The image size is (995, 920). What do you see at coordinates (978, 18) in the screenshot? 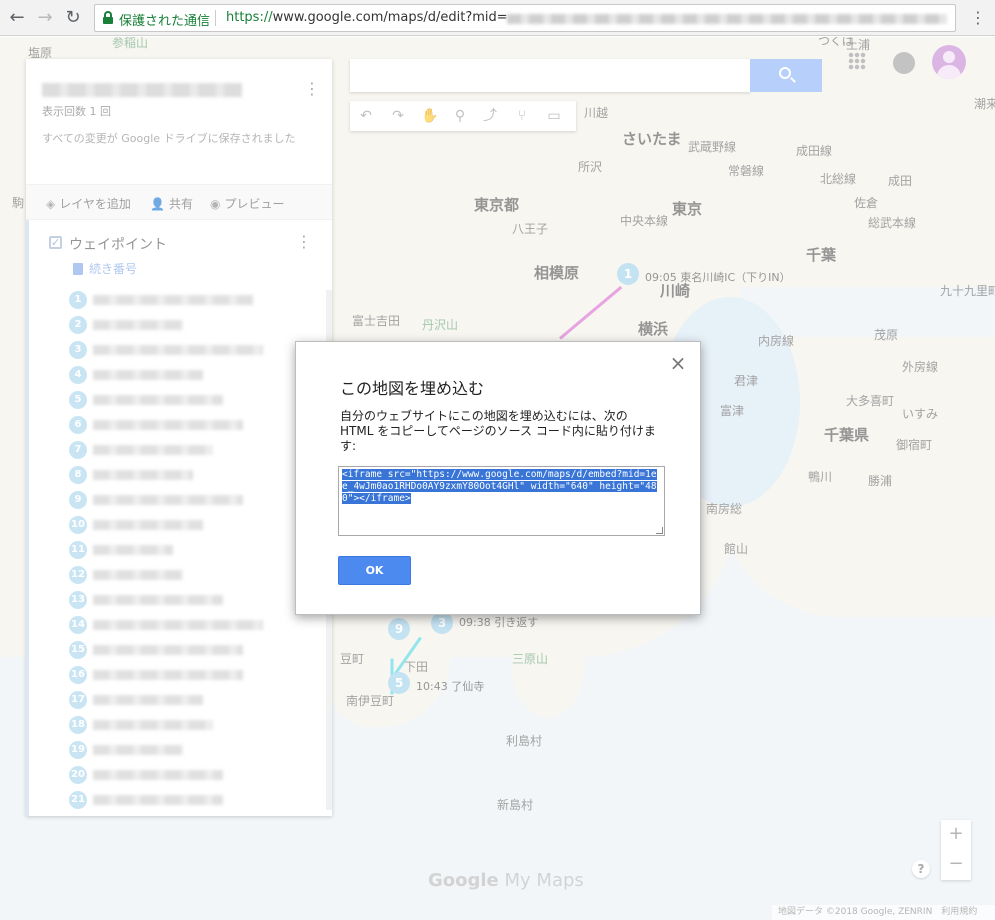
I see `browser-menu-icon: ⋮` at bounding box center [978, 18].